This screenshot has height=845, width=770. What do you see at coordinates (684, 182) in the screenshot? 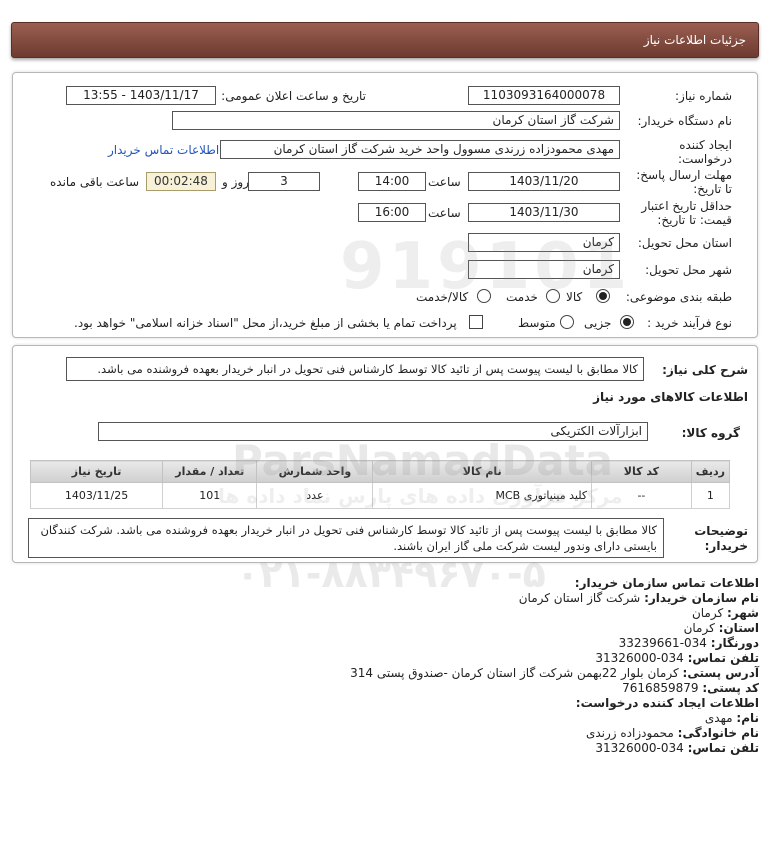
I see `deadline-label: مهلت ارسال پاسخ: تا تاریخ:` at bounding box center [684, 182].